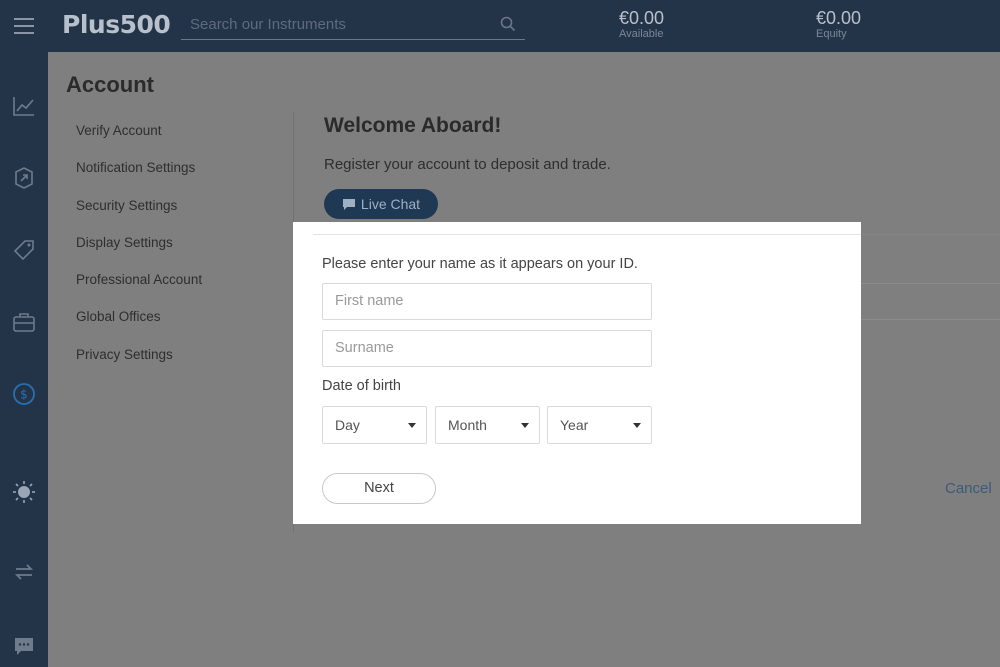 The height and width of the screenshot is (667, 1000). What do you see at coordinates (467, 425) in the screenshot?
I see `month-select-value: Month` at bounding box center [467, 425].